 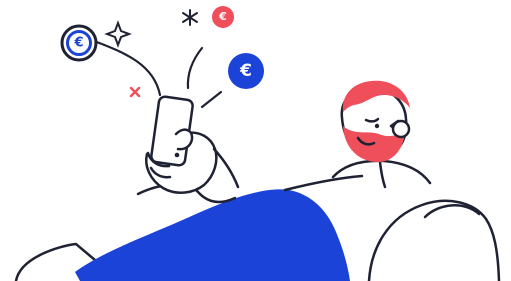 I want to click on euro-coin-outline-icon: €, so click(x=79, y=43).